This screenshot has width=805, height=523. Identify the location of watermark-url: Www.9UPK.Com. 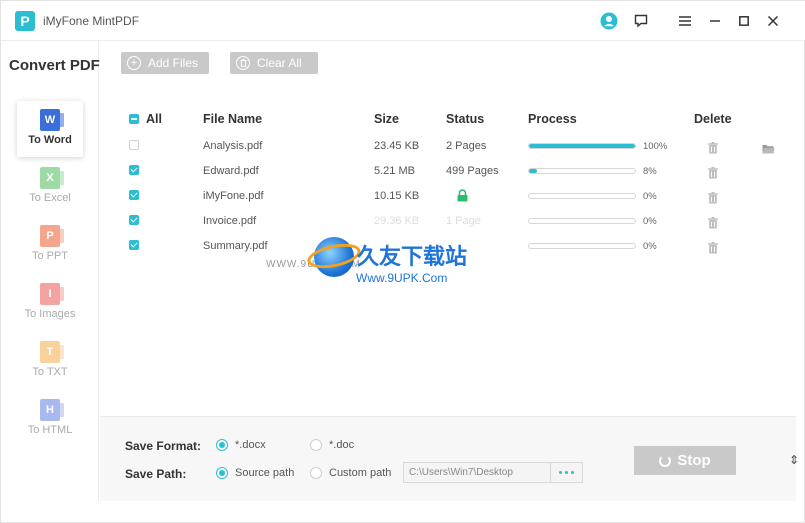
(402, 278).